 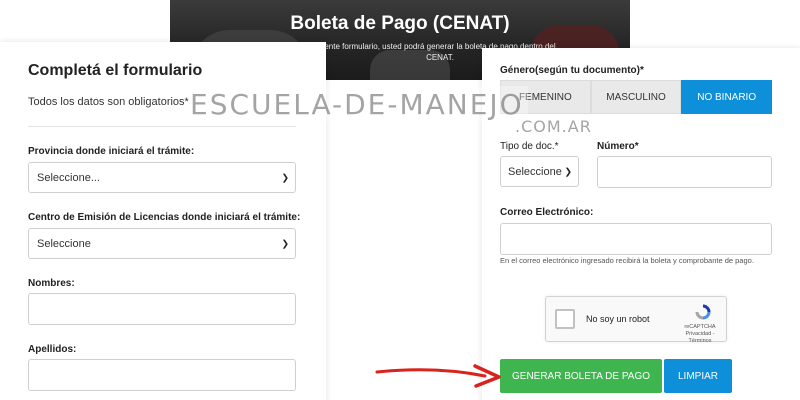 I want to click on tipodoc-label: Tipo de doc.*, so click(x=529, y=146).